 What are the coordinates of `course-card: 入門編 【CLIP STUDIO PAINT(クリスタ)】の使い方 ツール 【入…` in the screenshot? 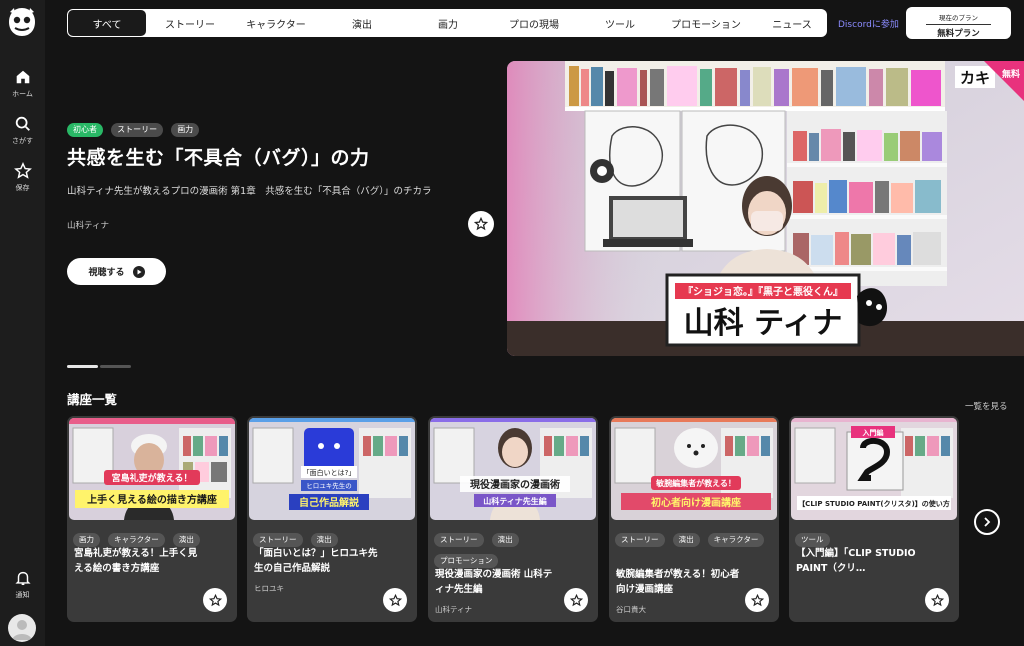 It's located at (874, 519).